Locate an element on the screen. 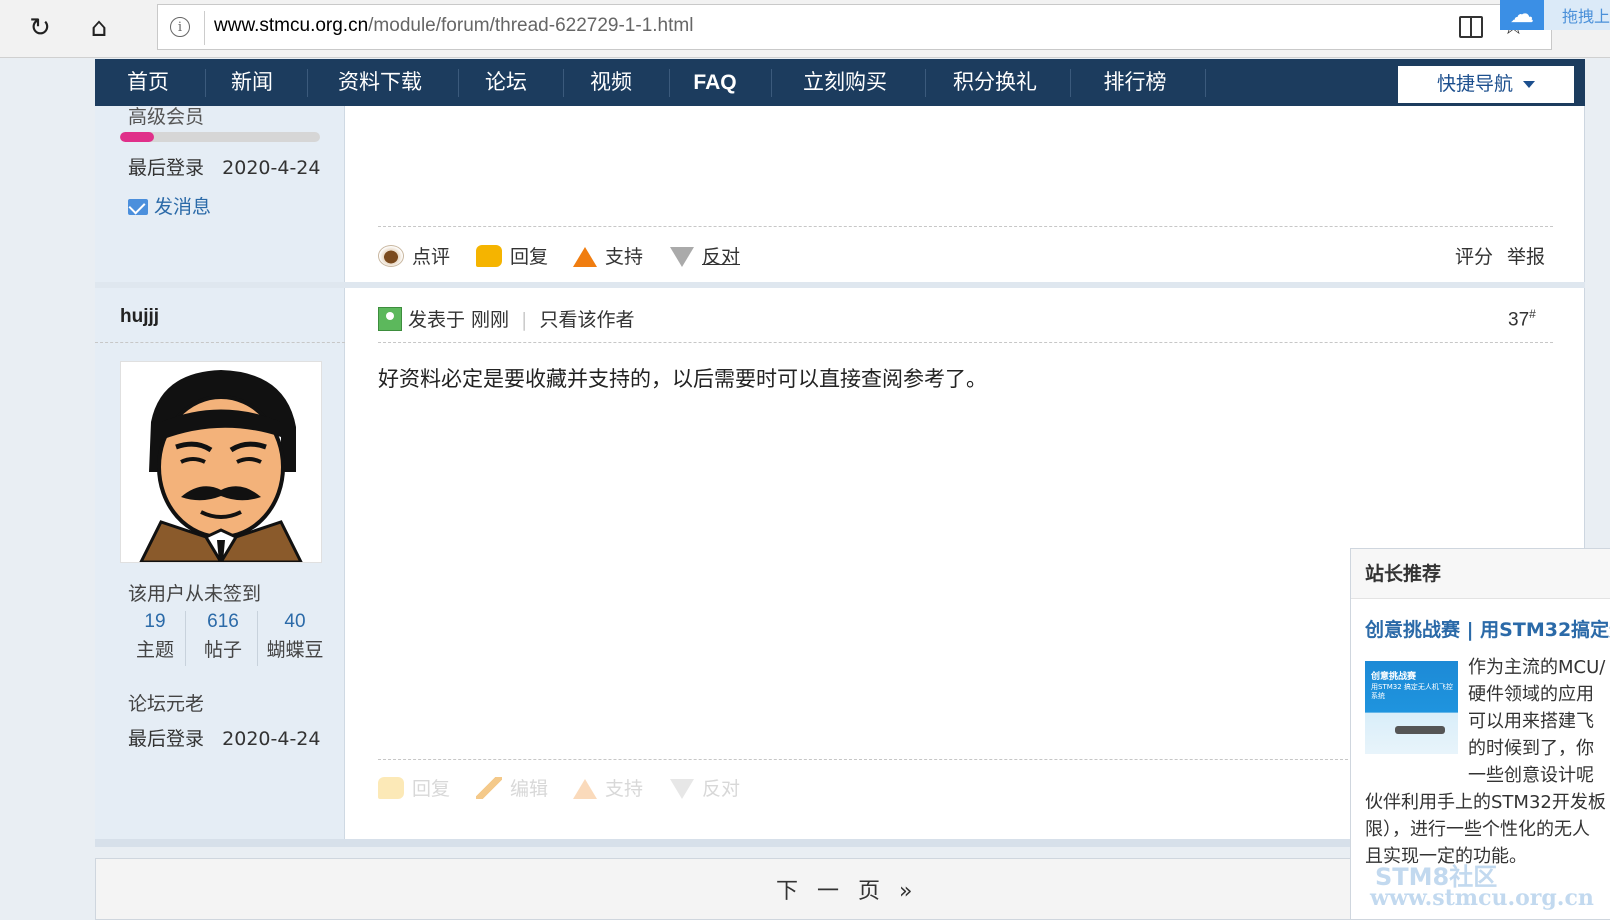 The width and height of the screenshot is (1610, 920). post-meta: 发表于 刚刚 | 只看该作者 is located at coordinates (506, 318).